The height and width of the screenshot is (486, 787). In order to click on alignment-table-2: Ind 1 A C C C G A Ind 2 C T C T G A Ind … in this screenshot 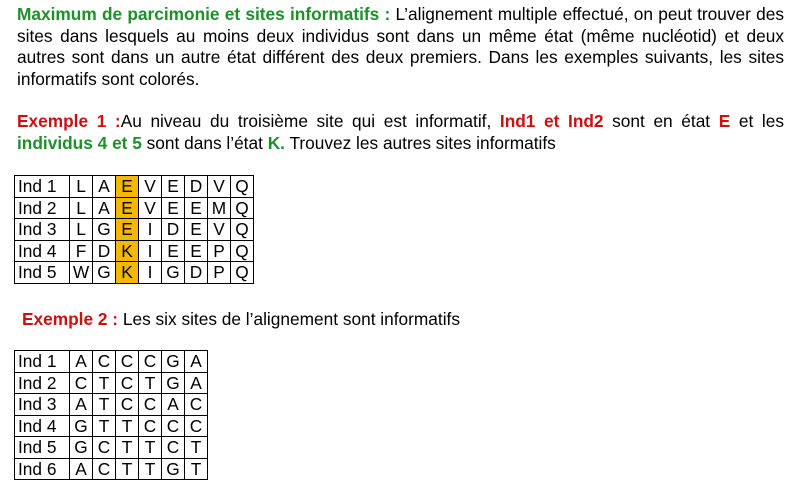, I will do `click(111, 415)`.